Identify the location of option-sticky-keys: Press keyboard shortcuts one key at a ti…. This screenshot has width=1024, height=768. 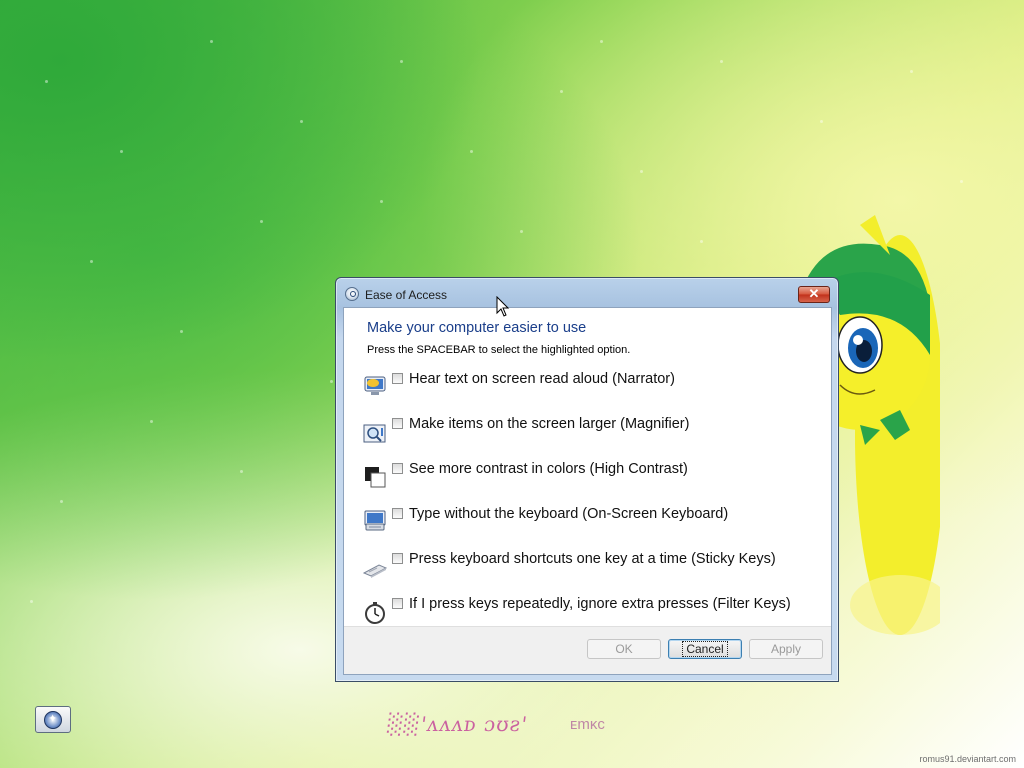
(593, 568).